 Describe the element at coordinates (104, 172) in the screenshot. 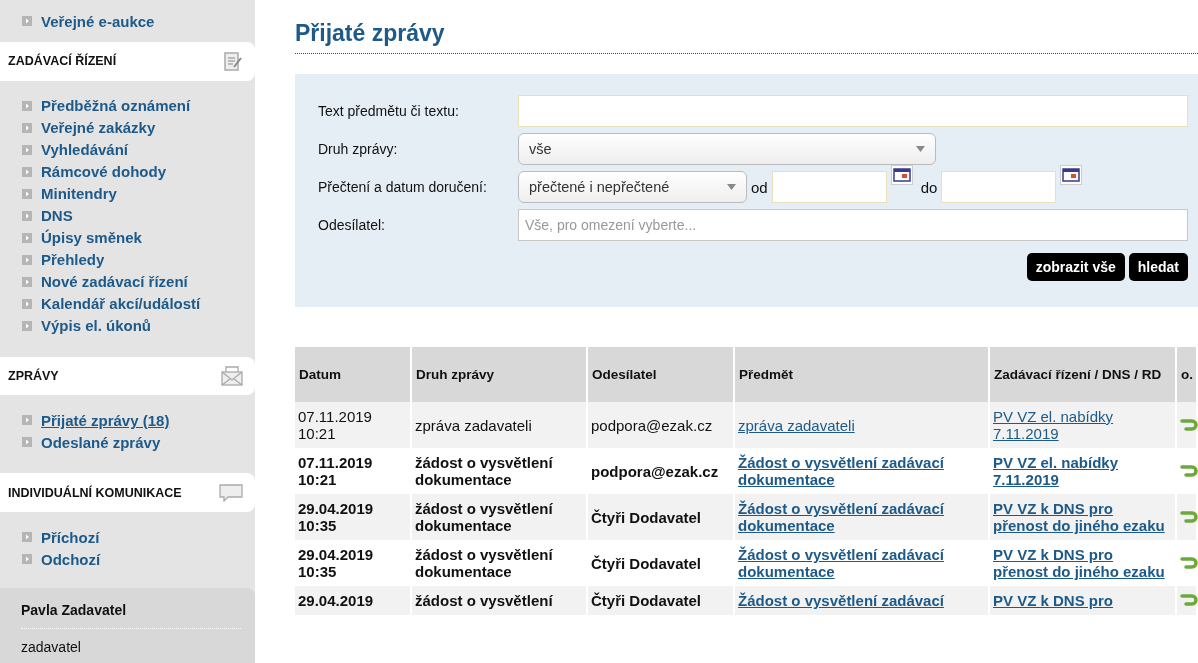

I see `sidebar-link: Rámcové dohody` at that location.